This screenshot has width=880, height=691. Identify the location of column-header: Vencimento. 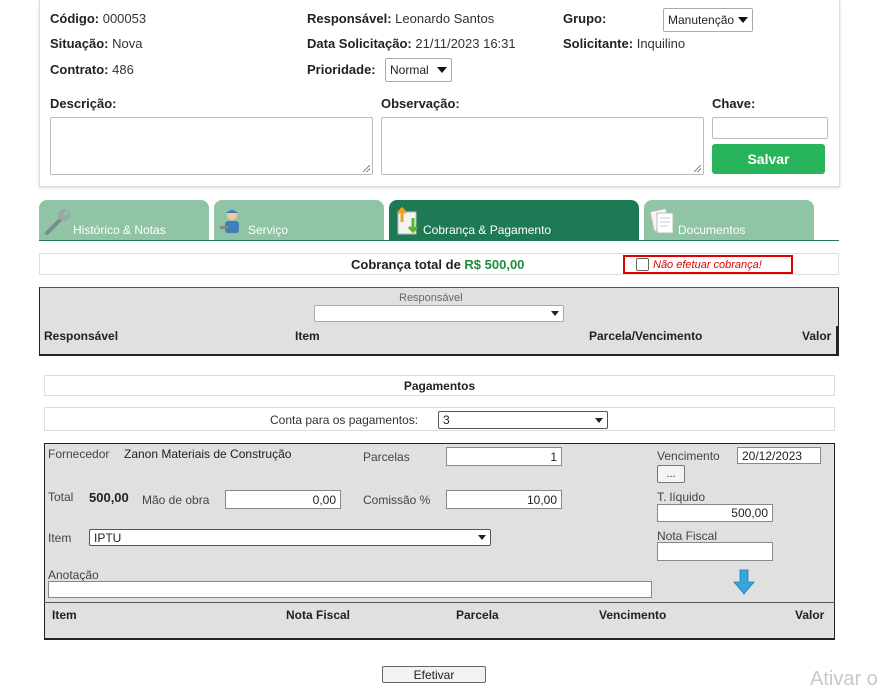
(633, 615).